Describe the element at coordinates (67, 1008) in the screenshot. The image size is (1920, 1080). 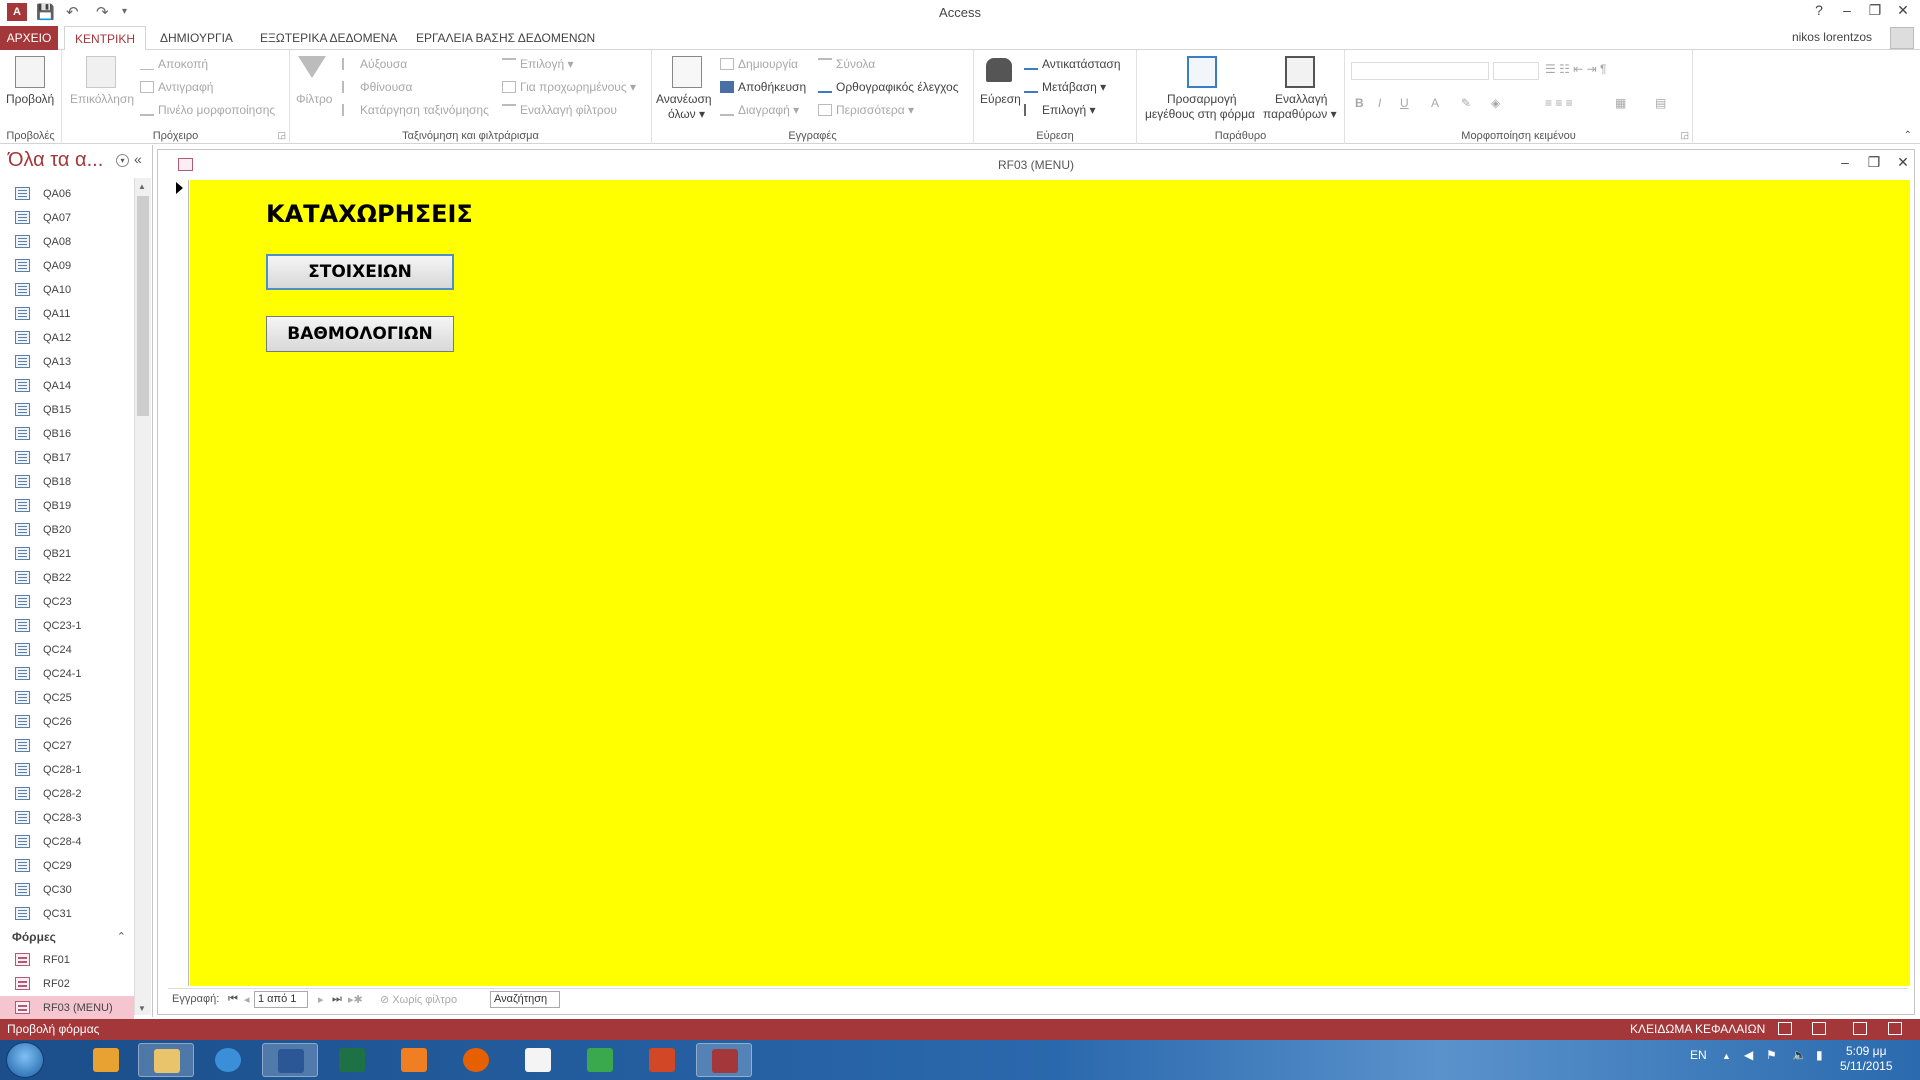
I see `nav-form-item: RF03 (MENU)` at that location.